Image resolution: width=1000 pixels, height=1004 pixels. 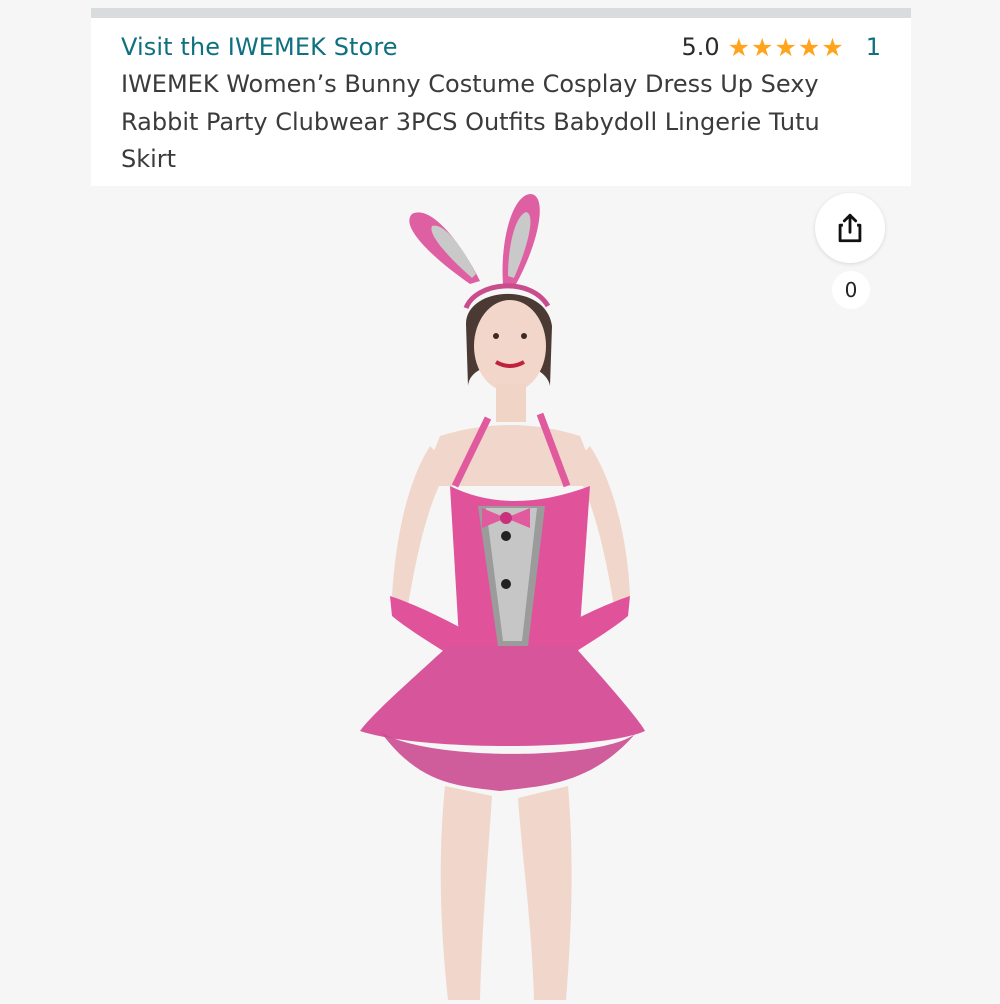 I want to click on store-link: Visit the IWEMEK Store, so click(x=259, y=47).